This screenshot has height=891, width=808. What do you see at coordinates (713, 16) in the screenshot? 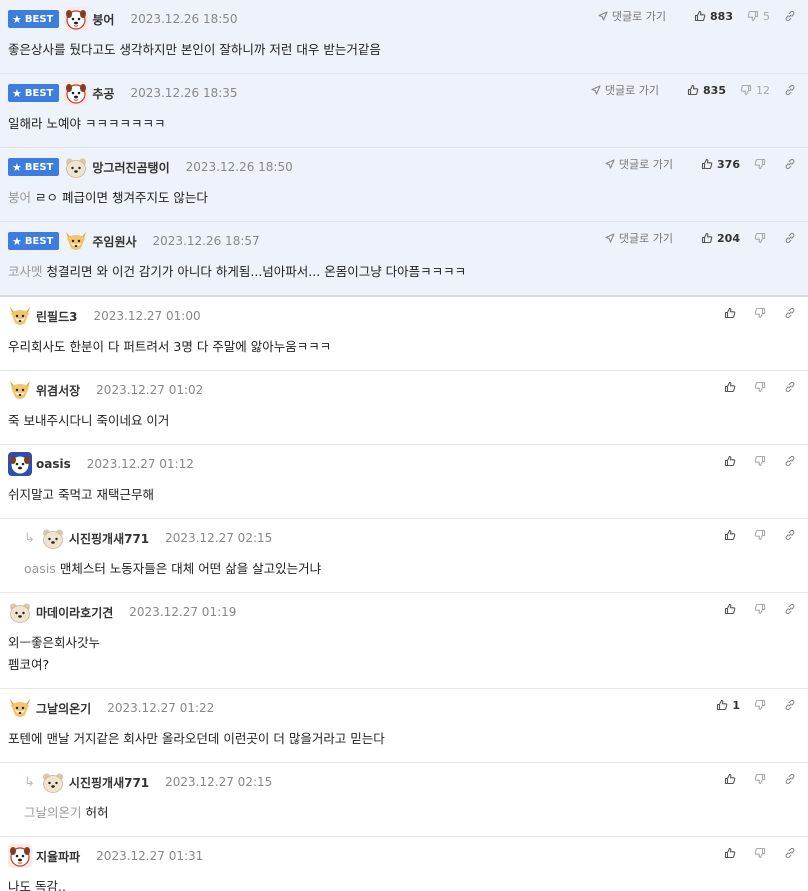
I see `upvote-button: 883` at bounding box center [713, 16].